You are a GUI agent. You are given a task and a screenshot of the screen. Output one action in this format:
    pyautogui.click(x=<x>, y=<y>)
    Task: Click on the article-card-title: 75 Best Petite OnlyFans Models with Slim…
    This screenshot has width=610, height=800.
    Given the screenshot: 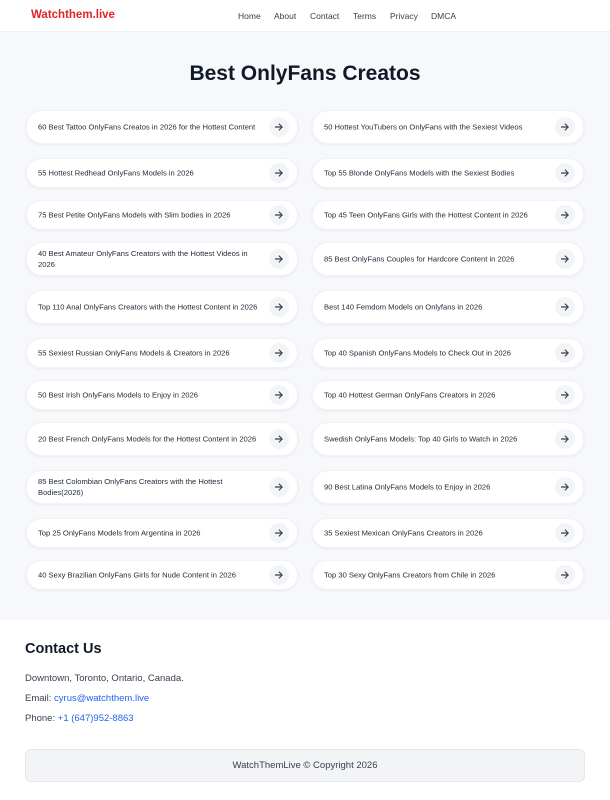 What is the action you would take?
    pyautogui.click(x=134, y=215)
    